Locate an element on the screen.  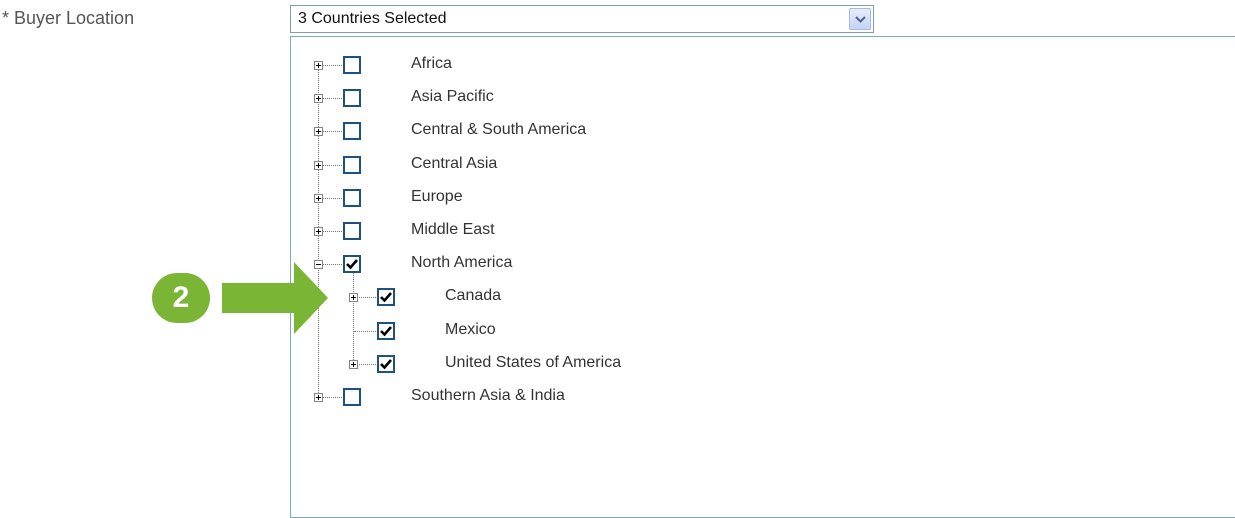
tree-node-label: Central Asia is located at coordinates (454, 163).